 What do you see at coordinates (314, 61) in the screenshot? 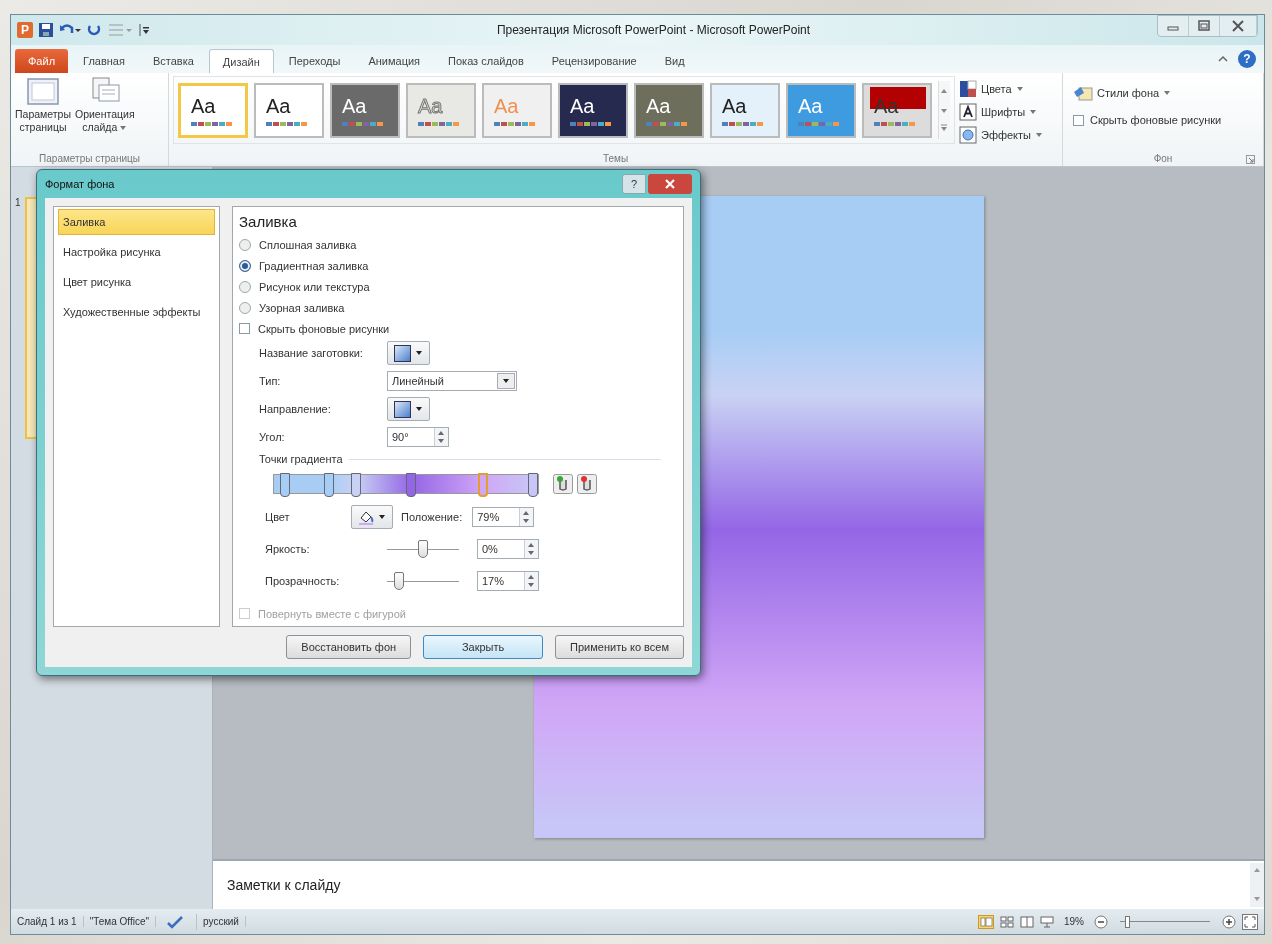
I see `ribbon-tab: Переходы` at bounding box center [314, 61].